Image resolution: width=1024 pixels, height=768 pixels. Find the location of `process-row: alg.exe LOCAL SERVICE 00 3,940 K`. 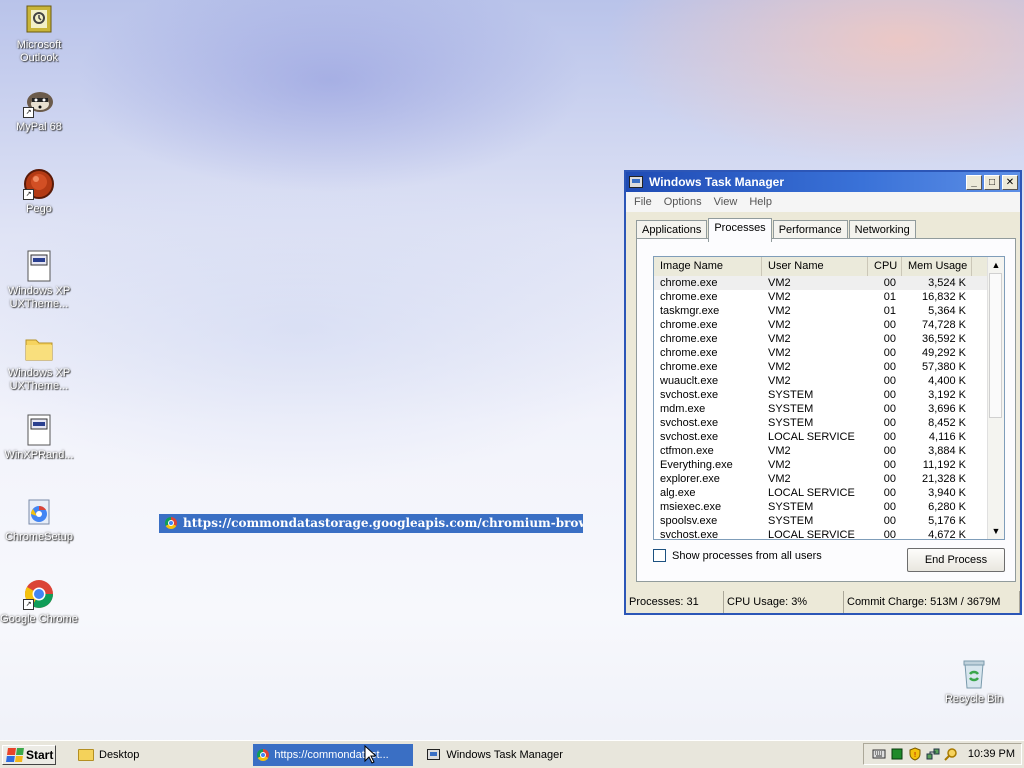

process-row: alg.exe LOCAL SERVICE 00 3,940 K is located at coordinates (821, 493).